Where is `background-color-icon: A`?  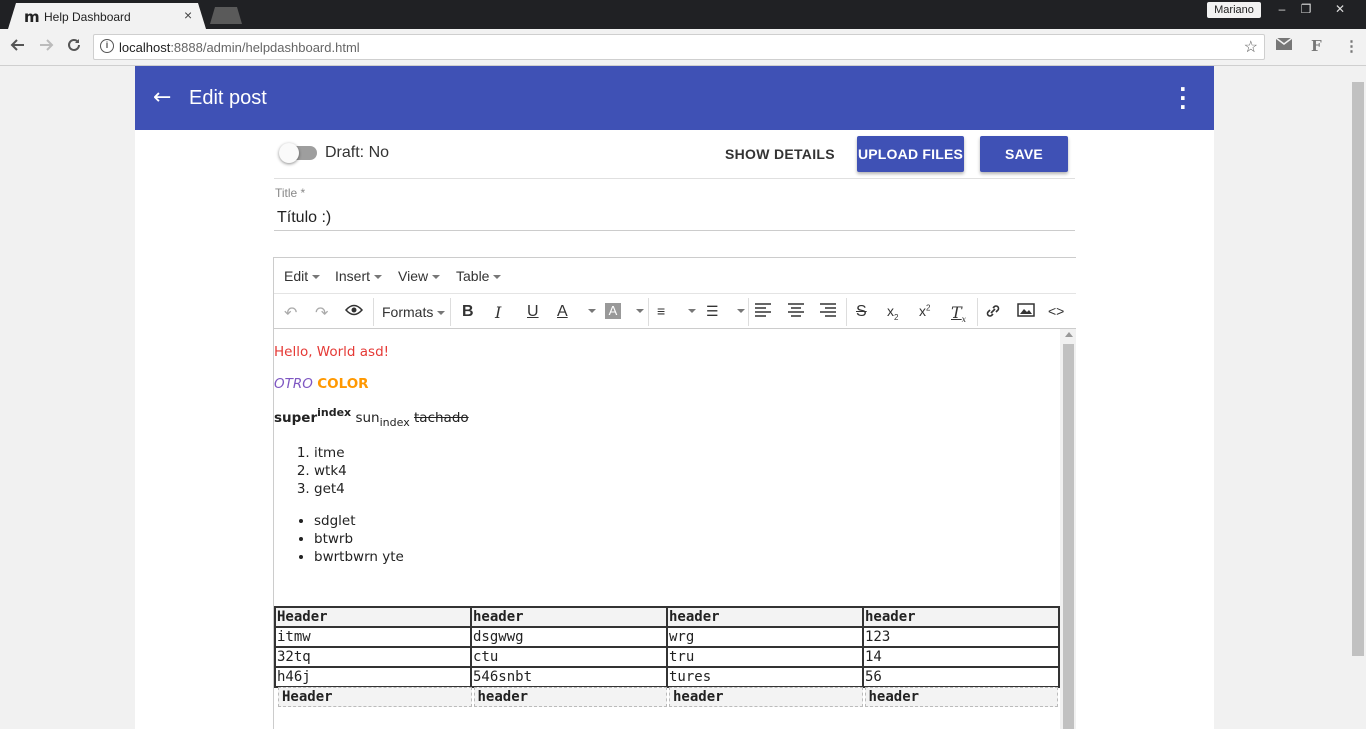 background-color-icon: A is located at coordinates (613, 311).